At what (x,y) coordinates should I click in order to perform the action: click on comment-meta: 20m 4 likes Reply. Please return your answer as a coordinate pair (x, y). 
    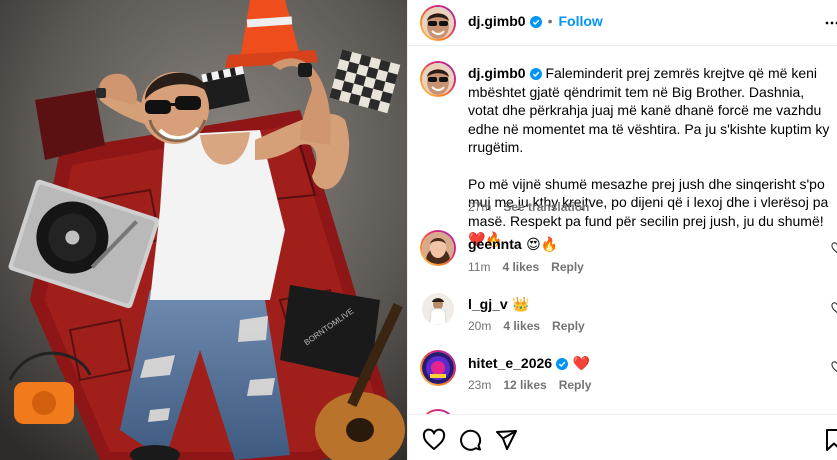
    Looking at the image, I should click on (532, 326).